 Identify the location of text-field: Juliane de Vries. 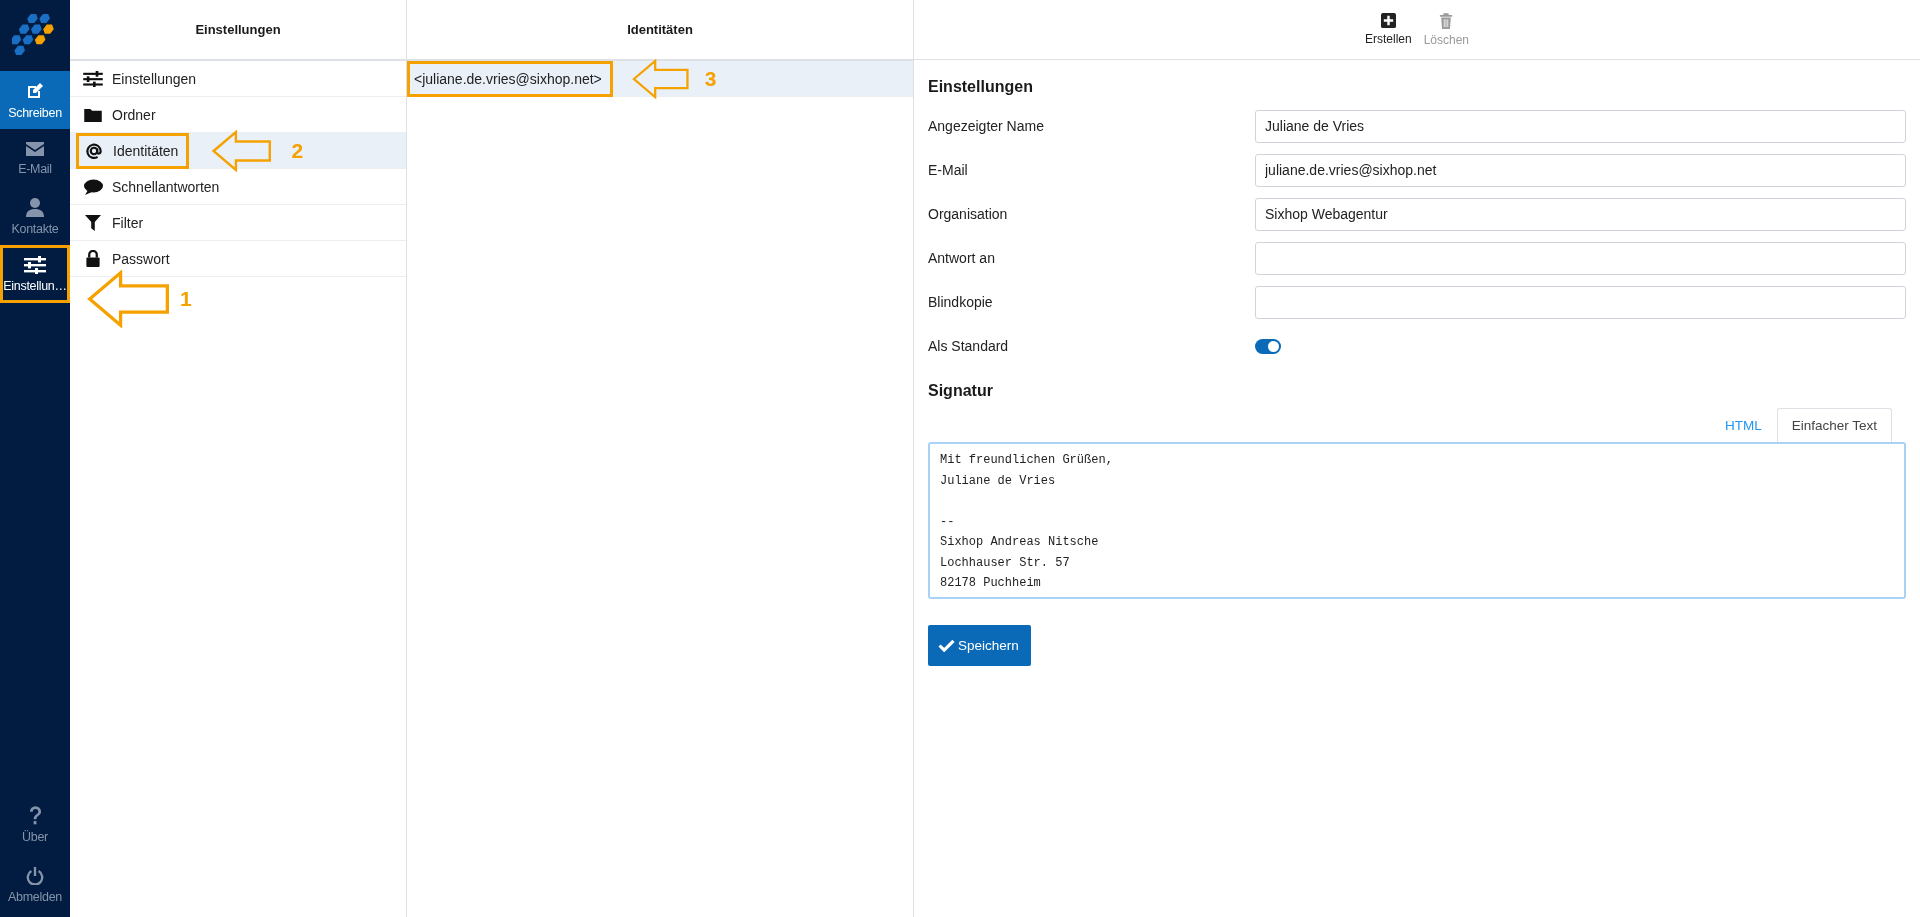
(1580, 126).